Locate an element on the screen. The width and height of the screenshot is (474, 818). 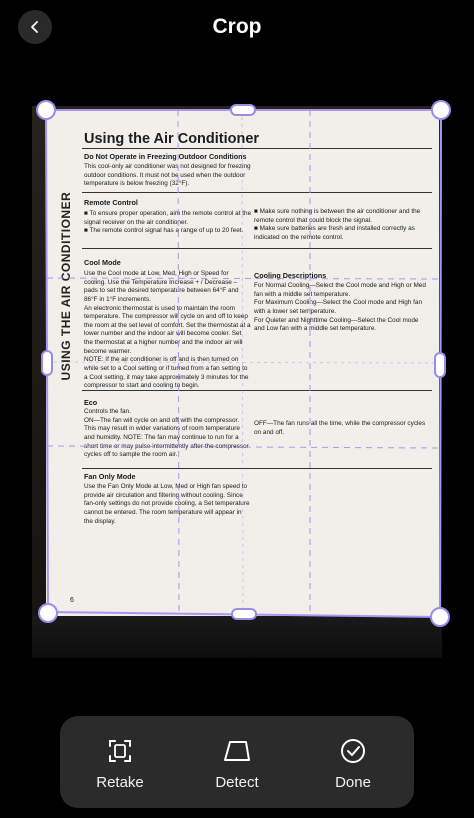
detect-button: Detect is located at coordinates (237, 763).